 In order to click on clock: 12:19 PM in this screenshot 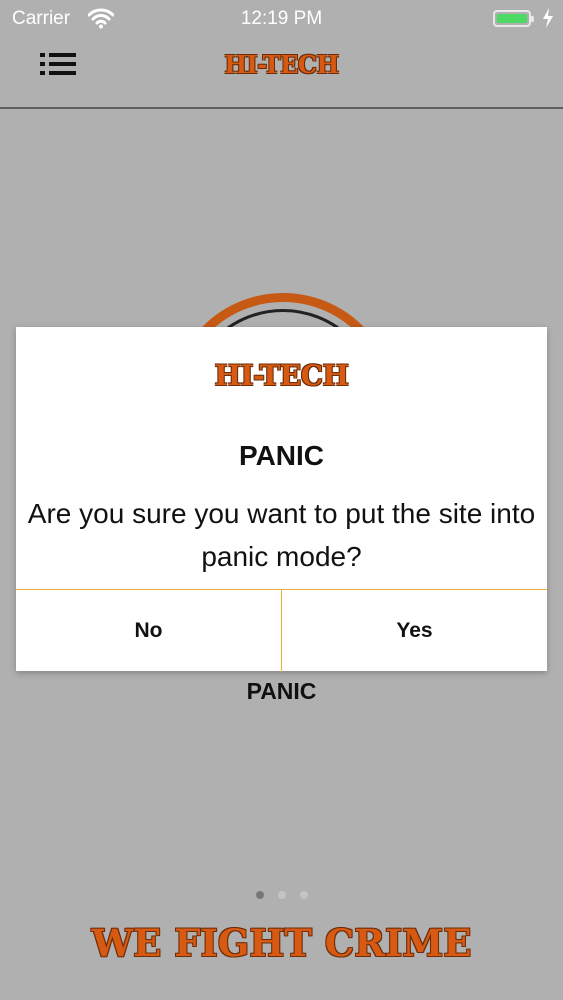, I will do `click(281, 18)`.